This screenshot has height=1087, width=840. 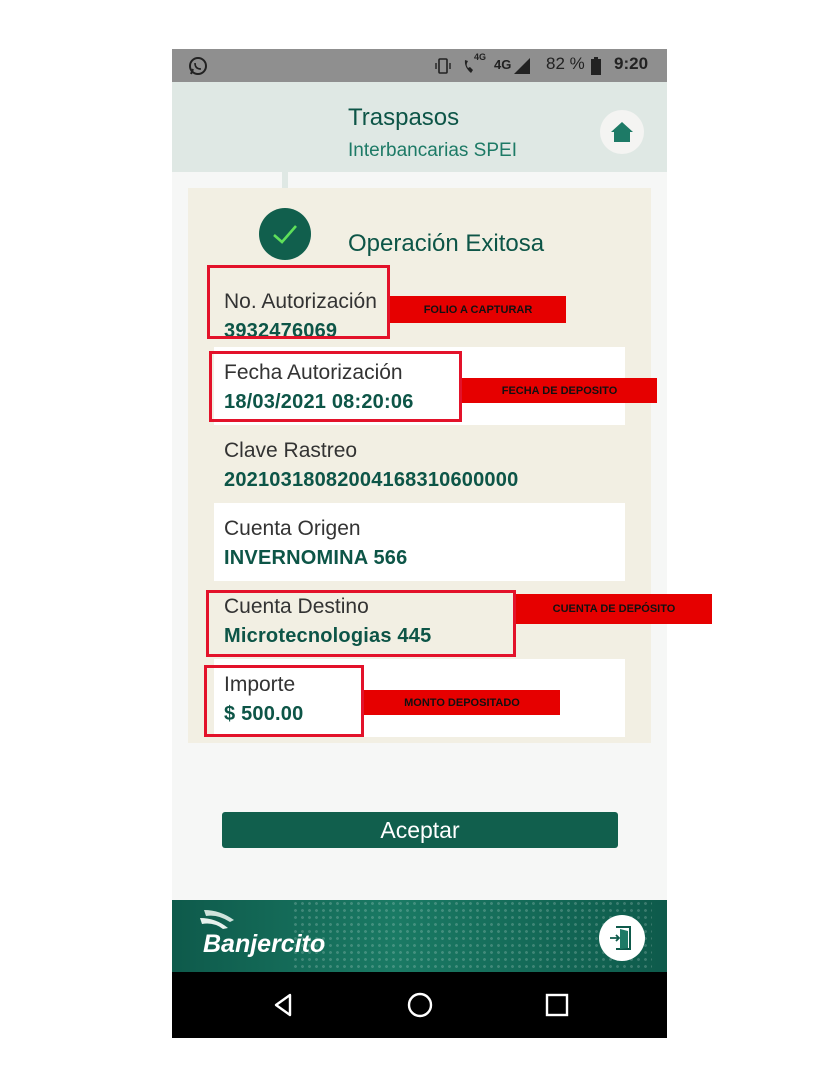 What do you see at coordinates (480, 57) in the screenshot?
I see `network-4g-small: 4G` at bounding box center [480, 57].